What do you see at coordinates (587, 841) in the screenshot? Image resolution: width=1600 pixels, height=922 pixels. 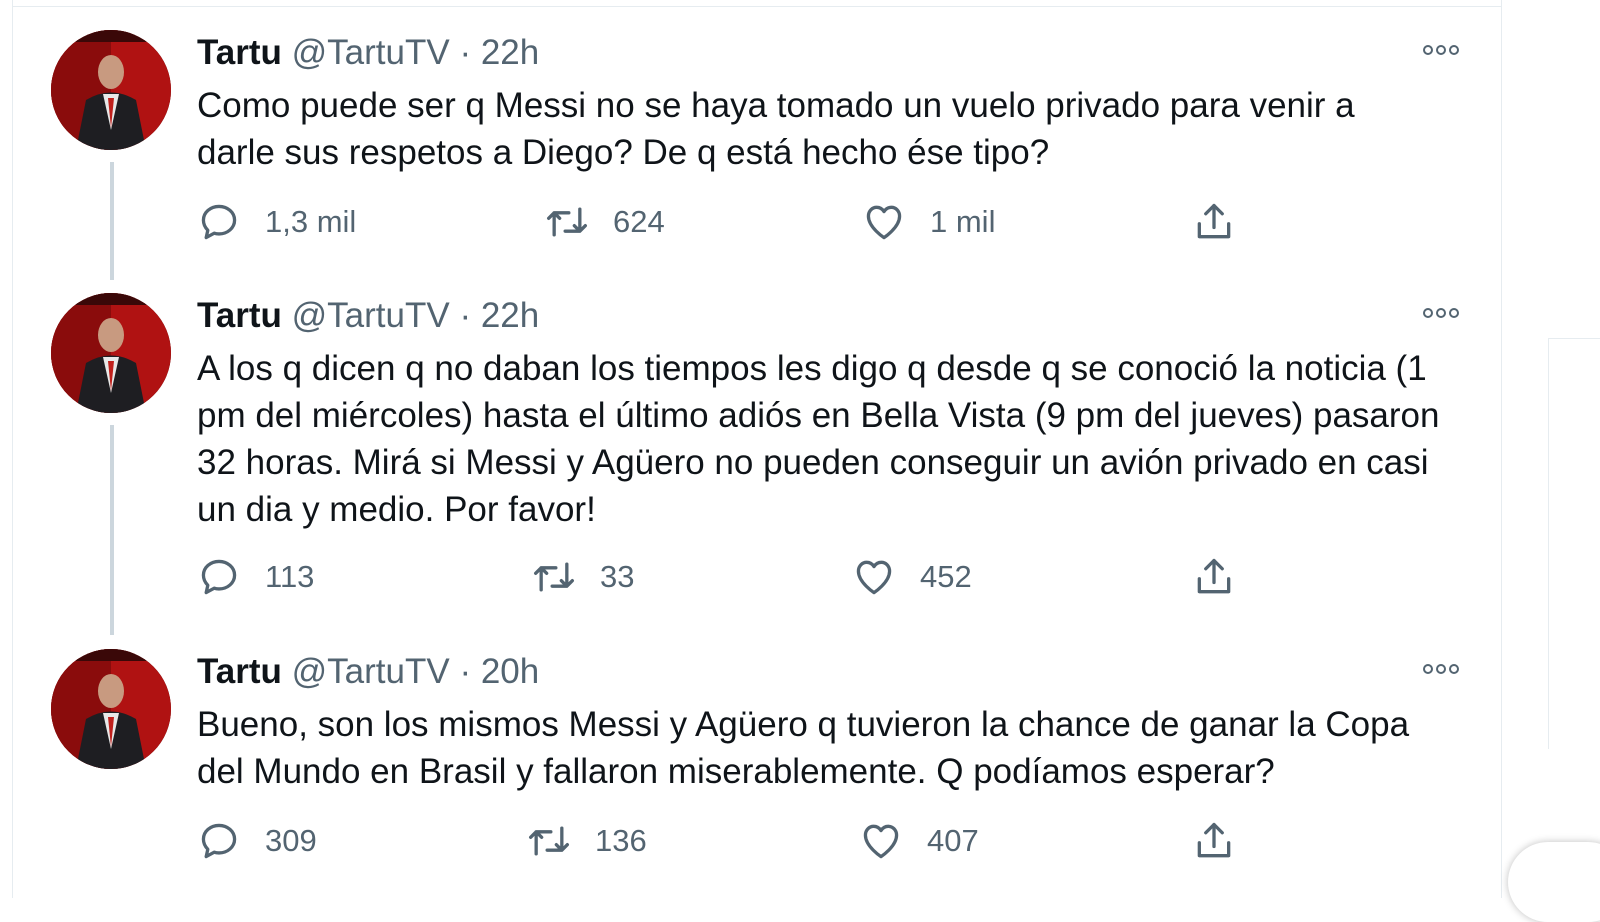 I see `retweet-button: 136` at bounding box center [587, 841].